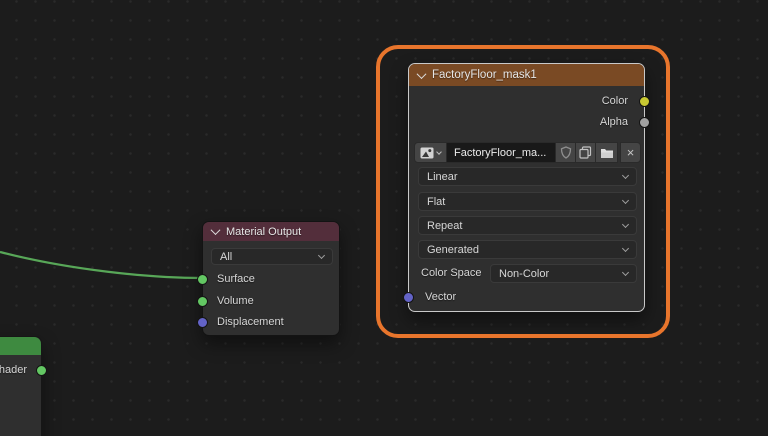  I want to click on alpha-output-socket, so click(644, 122).